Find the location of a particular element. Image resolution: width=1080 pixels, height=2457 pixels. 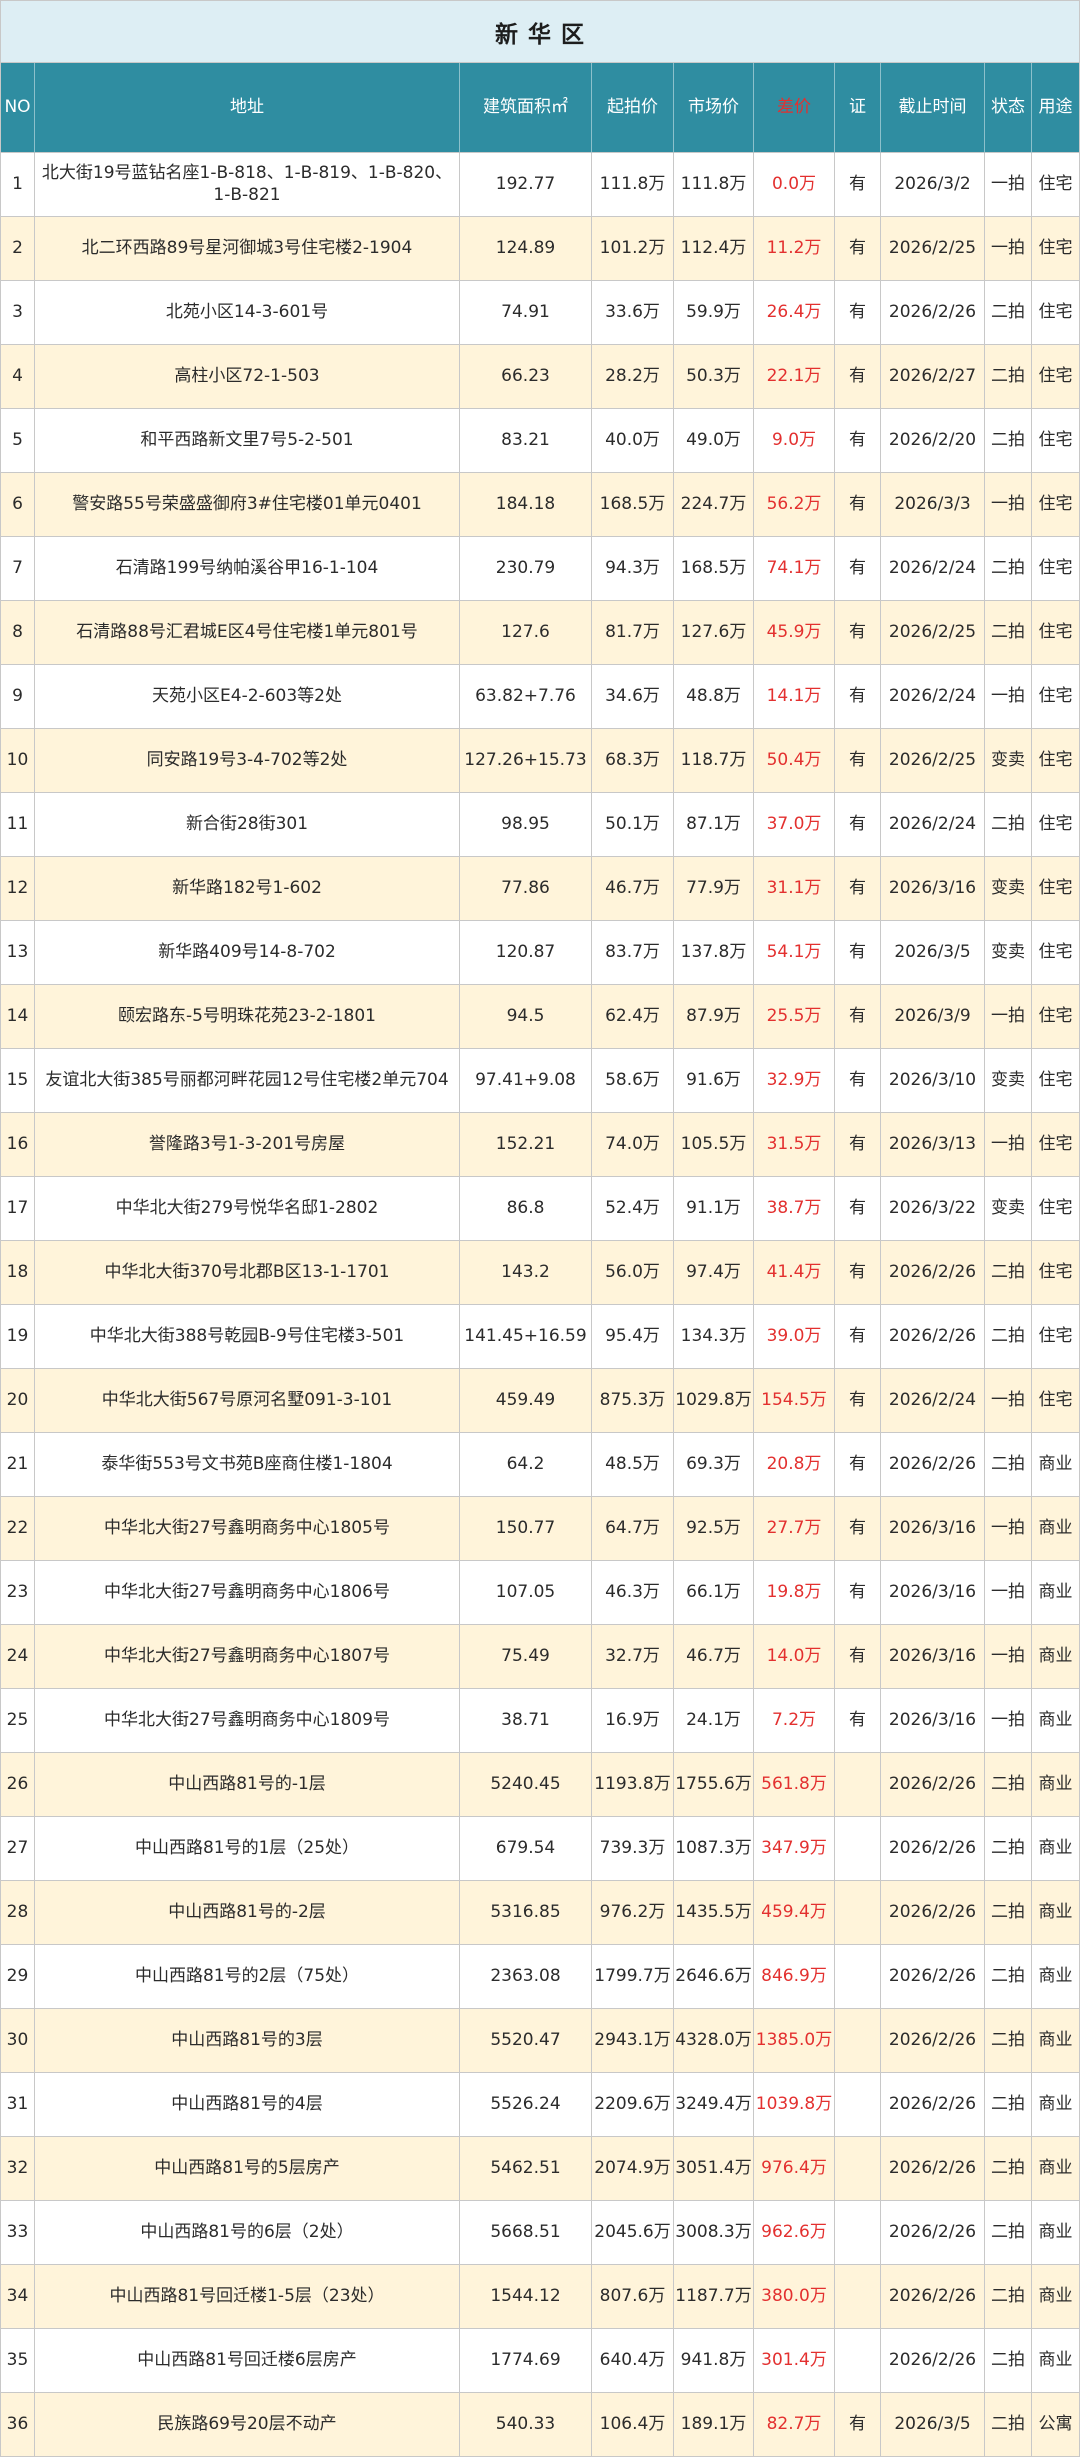

cell-area: 5240.45 is located at coordinates (526, 1785).